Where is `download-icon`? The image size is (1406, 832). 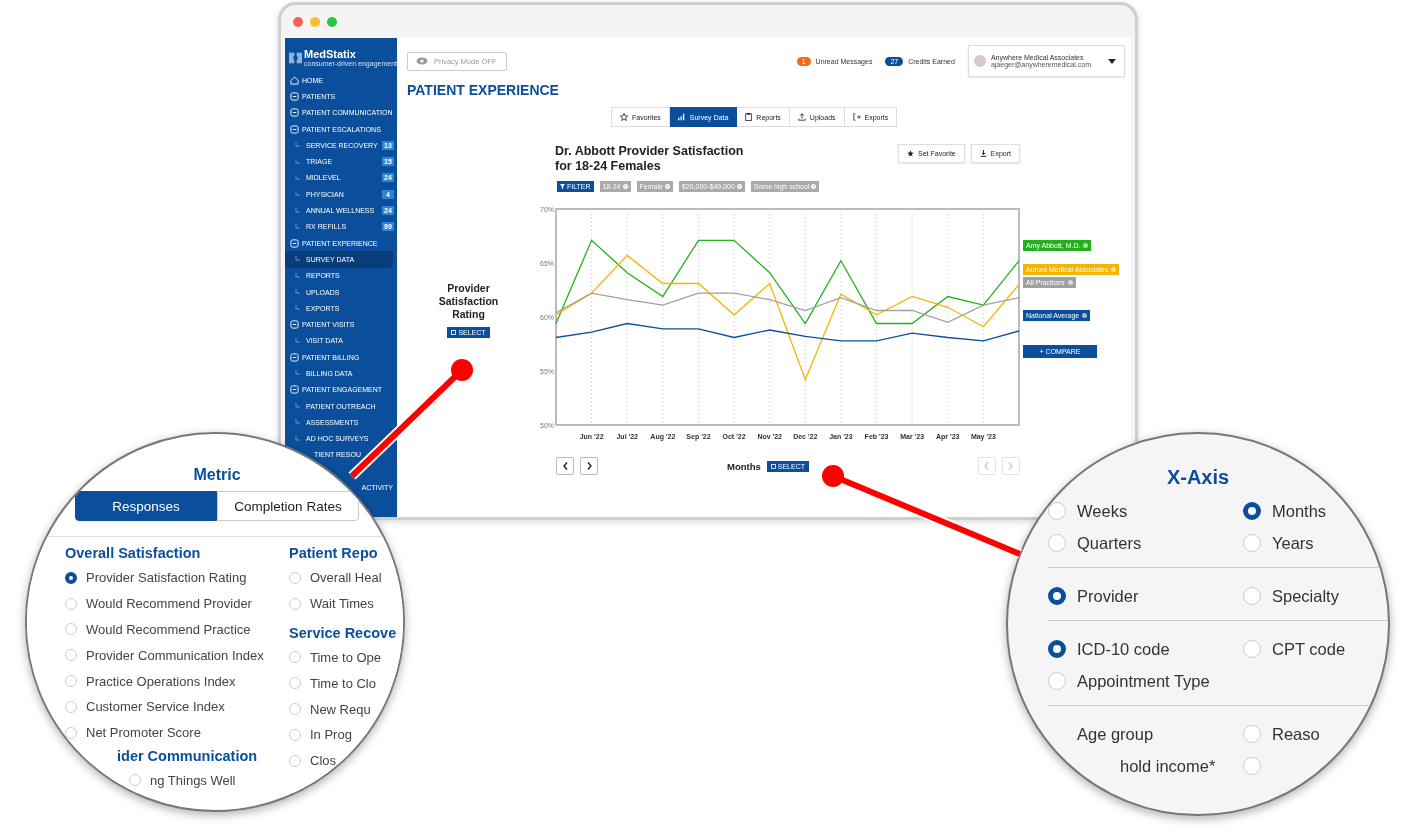
download-icon is located at coordinates (983, 153).